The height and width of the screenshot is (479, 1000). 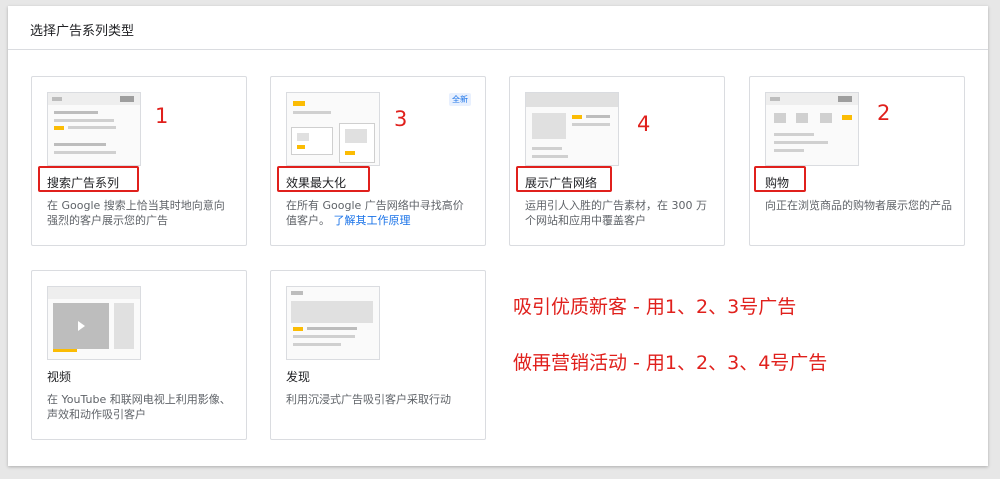 I want to click on panel-header: 选择广告系列类型, so click(x=498, y=28).